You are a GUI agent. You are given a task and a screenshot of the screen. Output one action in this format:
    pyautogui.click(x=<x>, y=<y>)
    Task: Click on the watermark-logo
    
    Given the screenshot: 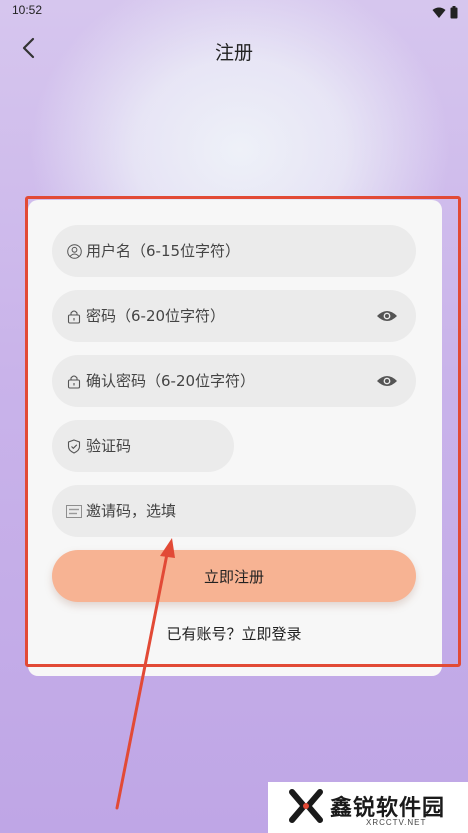 What is the action you would take?
    pyautogui.click(x=306, y=808)
    